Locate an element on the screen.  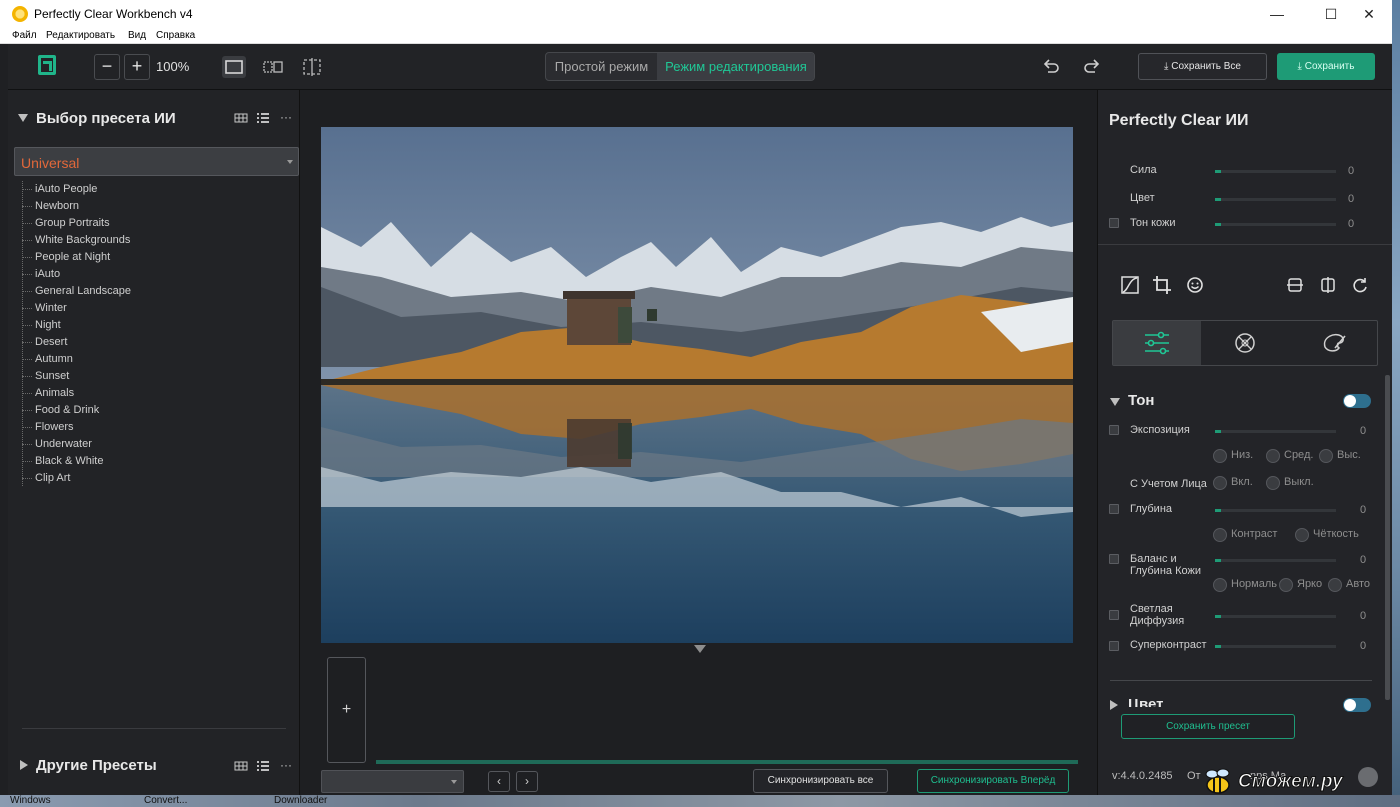
menu-edit: Редактировать is located at coordinates (80, 35).